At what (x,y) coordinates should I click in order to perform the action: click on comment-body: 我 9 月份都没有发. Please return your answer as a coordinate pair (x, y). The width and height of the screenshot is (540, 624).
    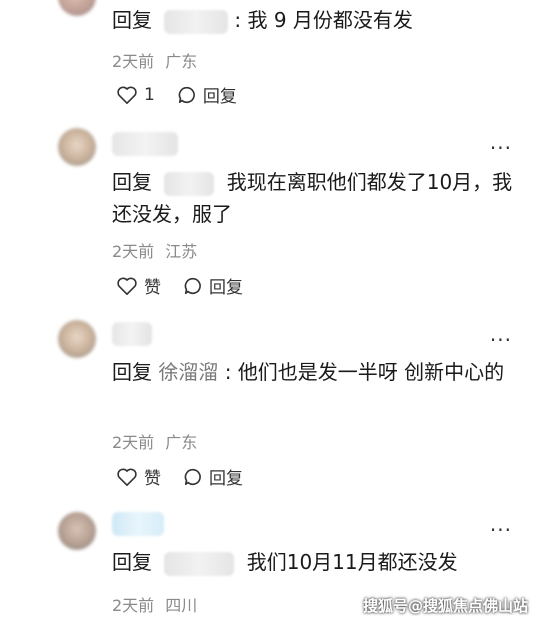
    Looking at the image, I should click on (330, 20).